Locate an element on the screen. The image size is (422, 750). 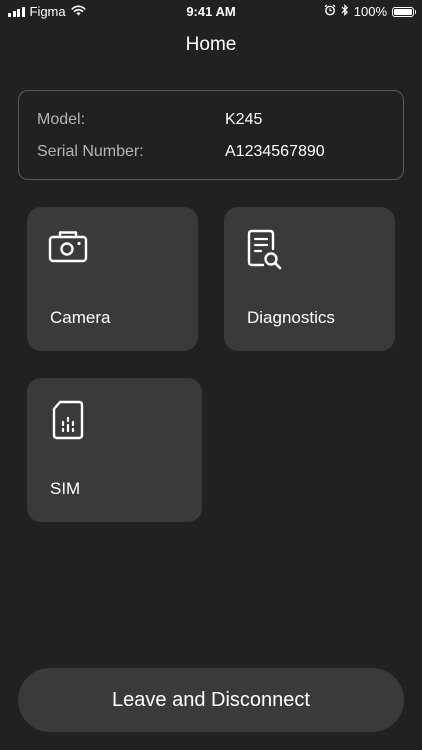
diagnostics-label: Diagnostics is located at coordinates (291, 317).